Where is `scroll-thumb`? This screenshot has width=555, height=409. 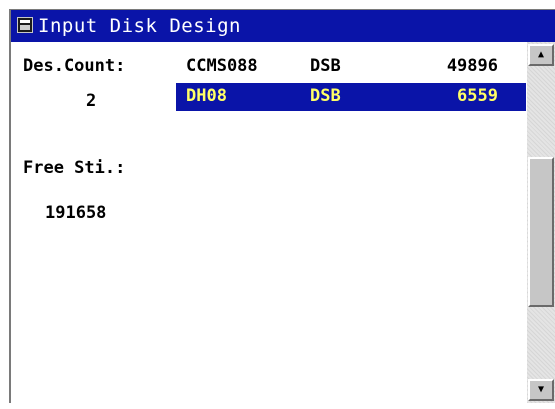
scroll-thumb is located at coordinates (541, 232).